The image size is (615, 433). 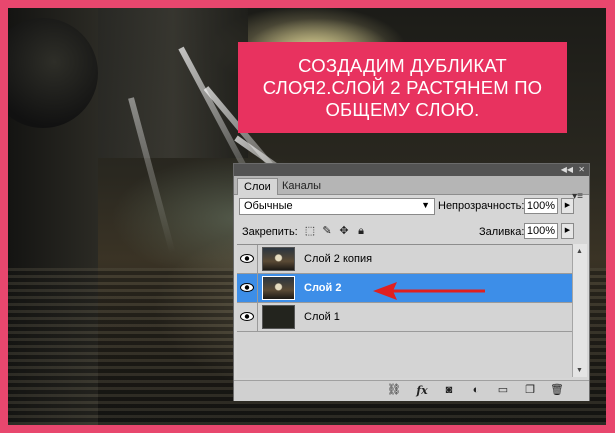 I want to click on scroll-up-icon: ▲, so click(x=579, y=251).